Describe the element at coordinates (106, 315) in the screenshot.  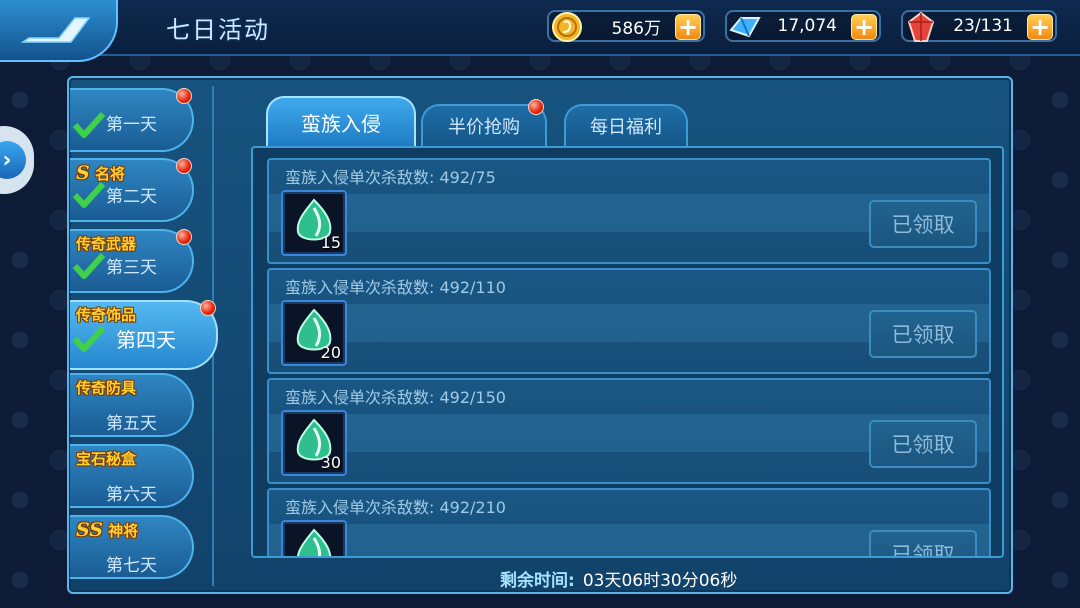
I see `day-tag: 传奇饰品` at that location.